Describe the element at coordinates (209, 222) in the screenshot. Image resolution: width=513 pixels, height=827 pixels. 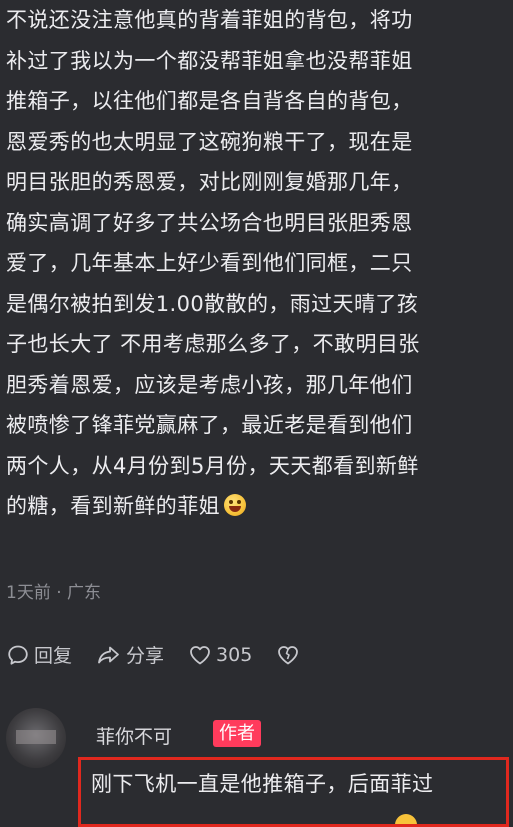
I see `comment-line: 确实高调了好多了共公场合也明目张胆秀恩` at that location.